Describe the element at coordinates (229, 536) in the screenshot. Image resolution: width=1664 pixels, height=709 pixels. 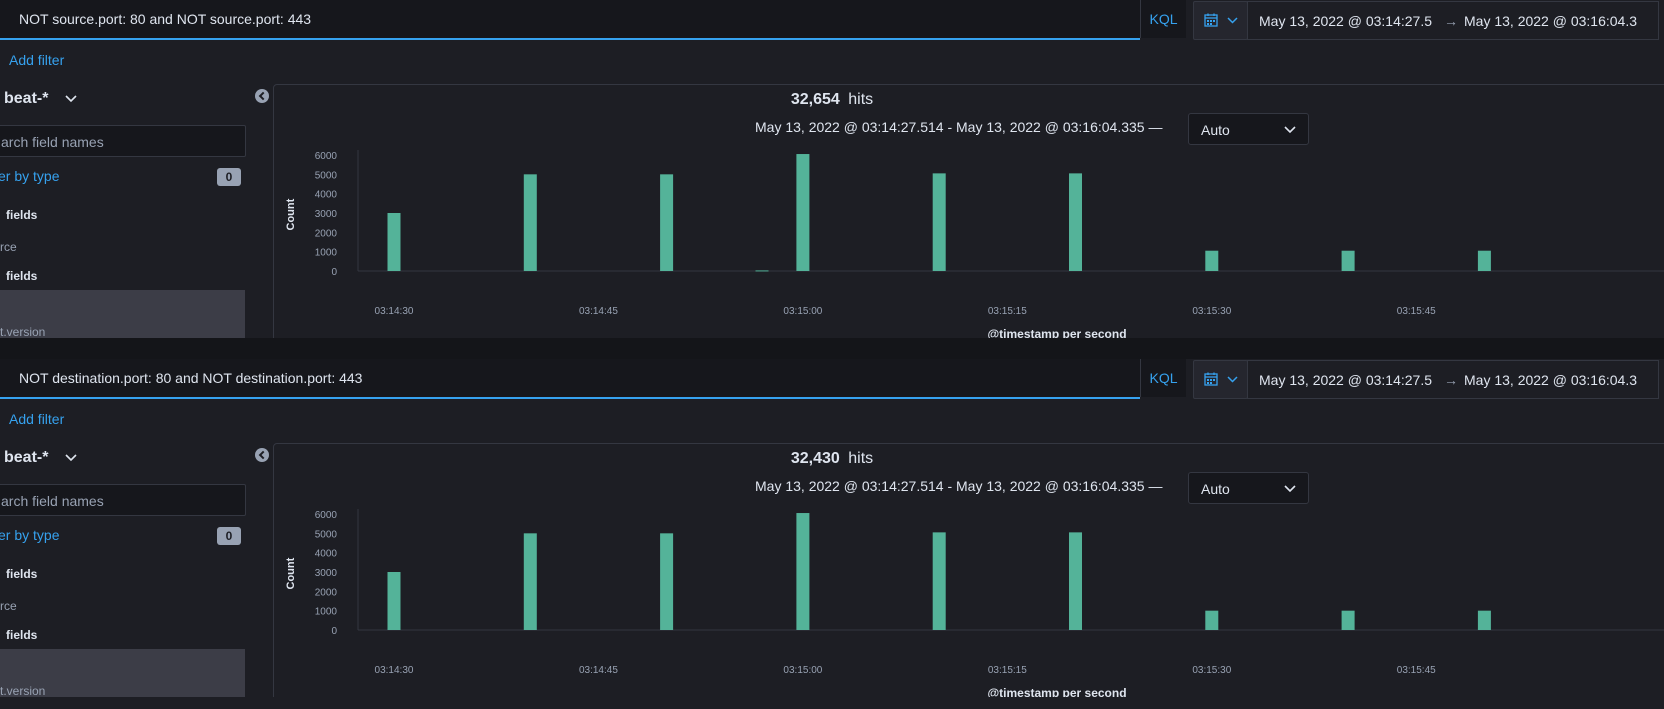
I see `filter-count-badge: 0` at that location.